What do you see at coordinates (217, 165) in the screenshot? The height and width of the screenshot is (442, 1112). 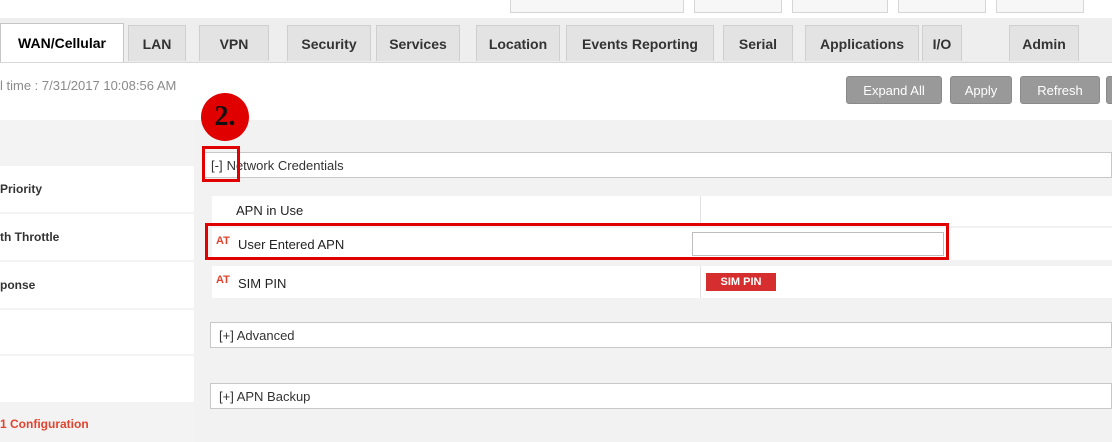 I see `toggle-collapse-icon: [-]` at bounding box center [217, 165].